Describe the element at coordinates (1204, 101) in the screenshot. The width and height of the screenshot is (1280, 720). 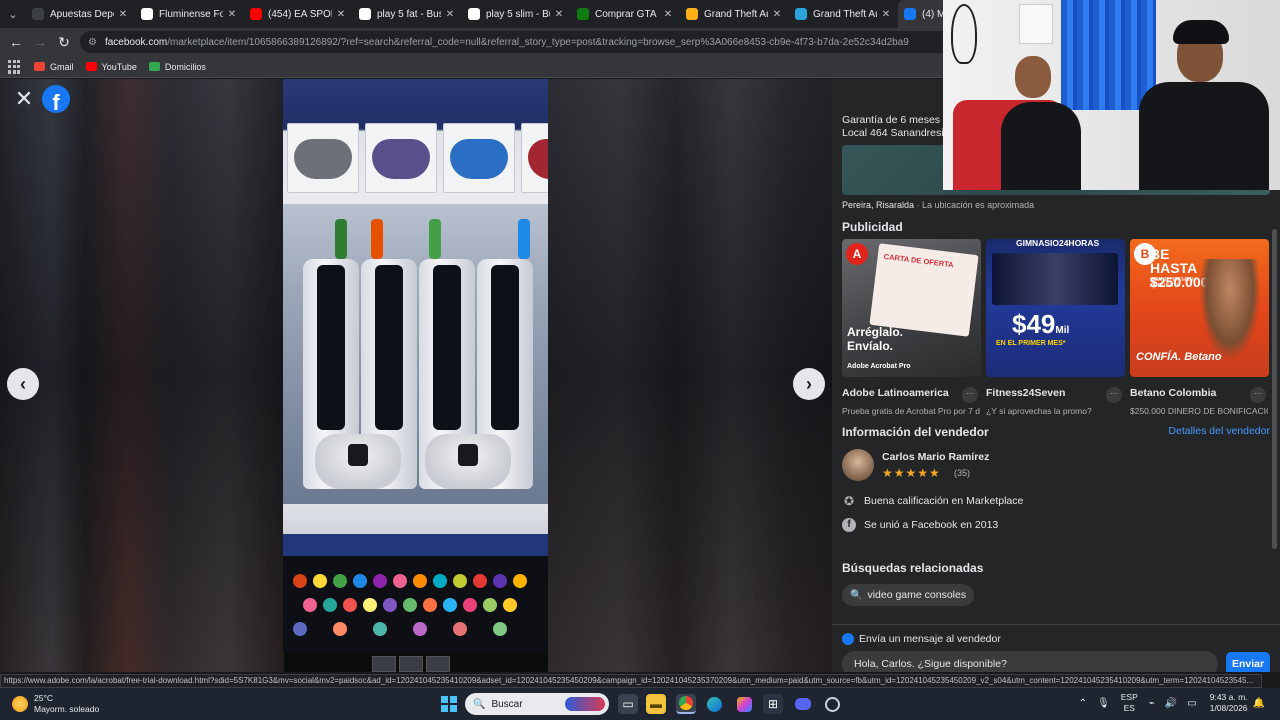
I see `person-right` at that location.